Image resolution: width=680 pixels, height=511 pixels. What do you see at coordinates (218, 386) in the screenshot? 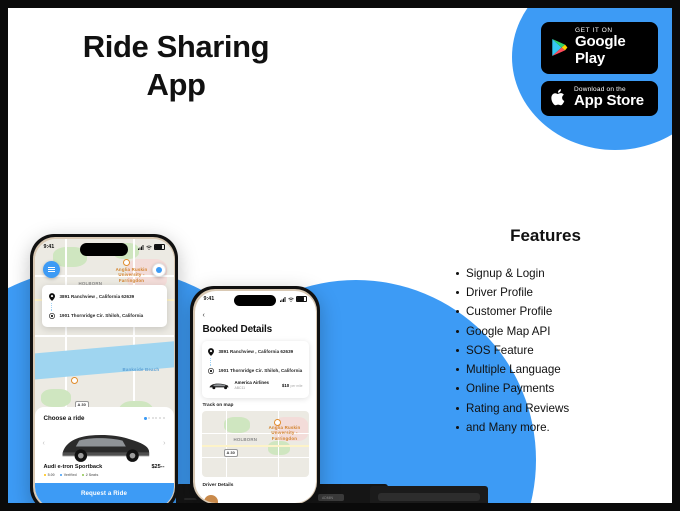
I see `car-thumbnail-icon` at bounding box center [218, 386].